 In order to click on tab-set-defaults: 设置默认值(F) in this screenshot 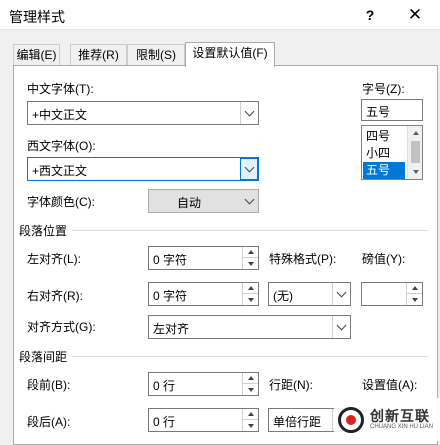, I will do `click(230, 54)`.